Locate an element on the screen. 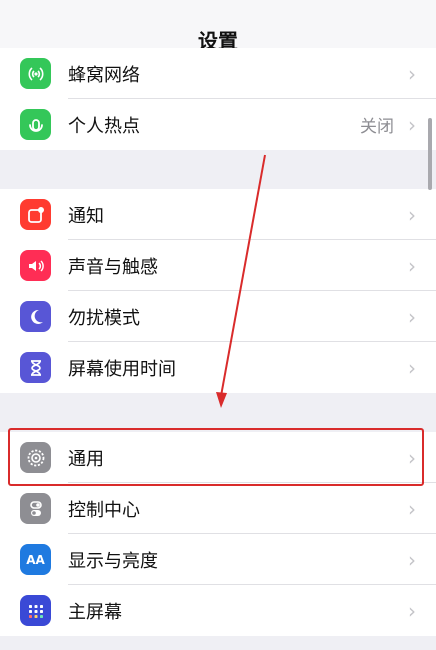  annotation-arrow is located at coordinates (241, 281).